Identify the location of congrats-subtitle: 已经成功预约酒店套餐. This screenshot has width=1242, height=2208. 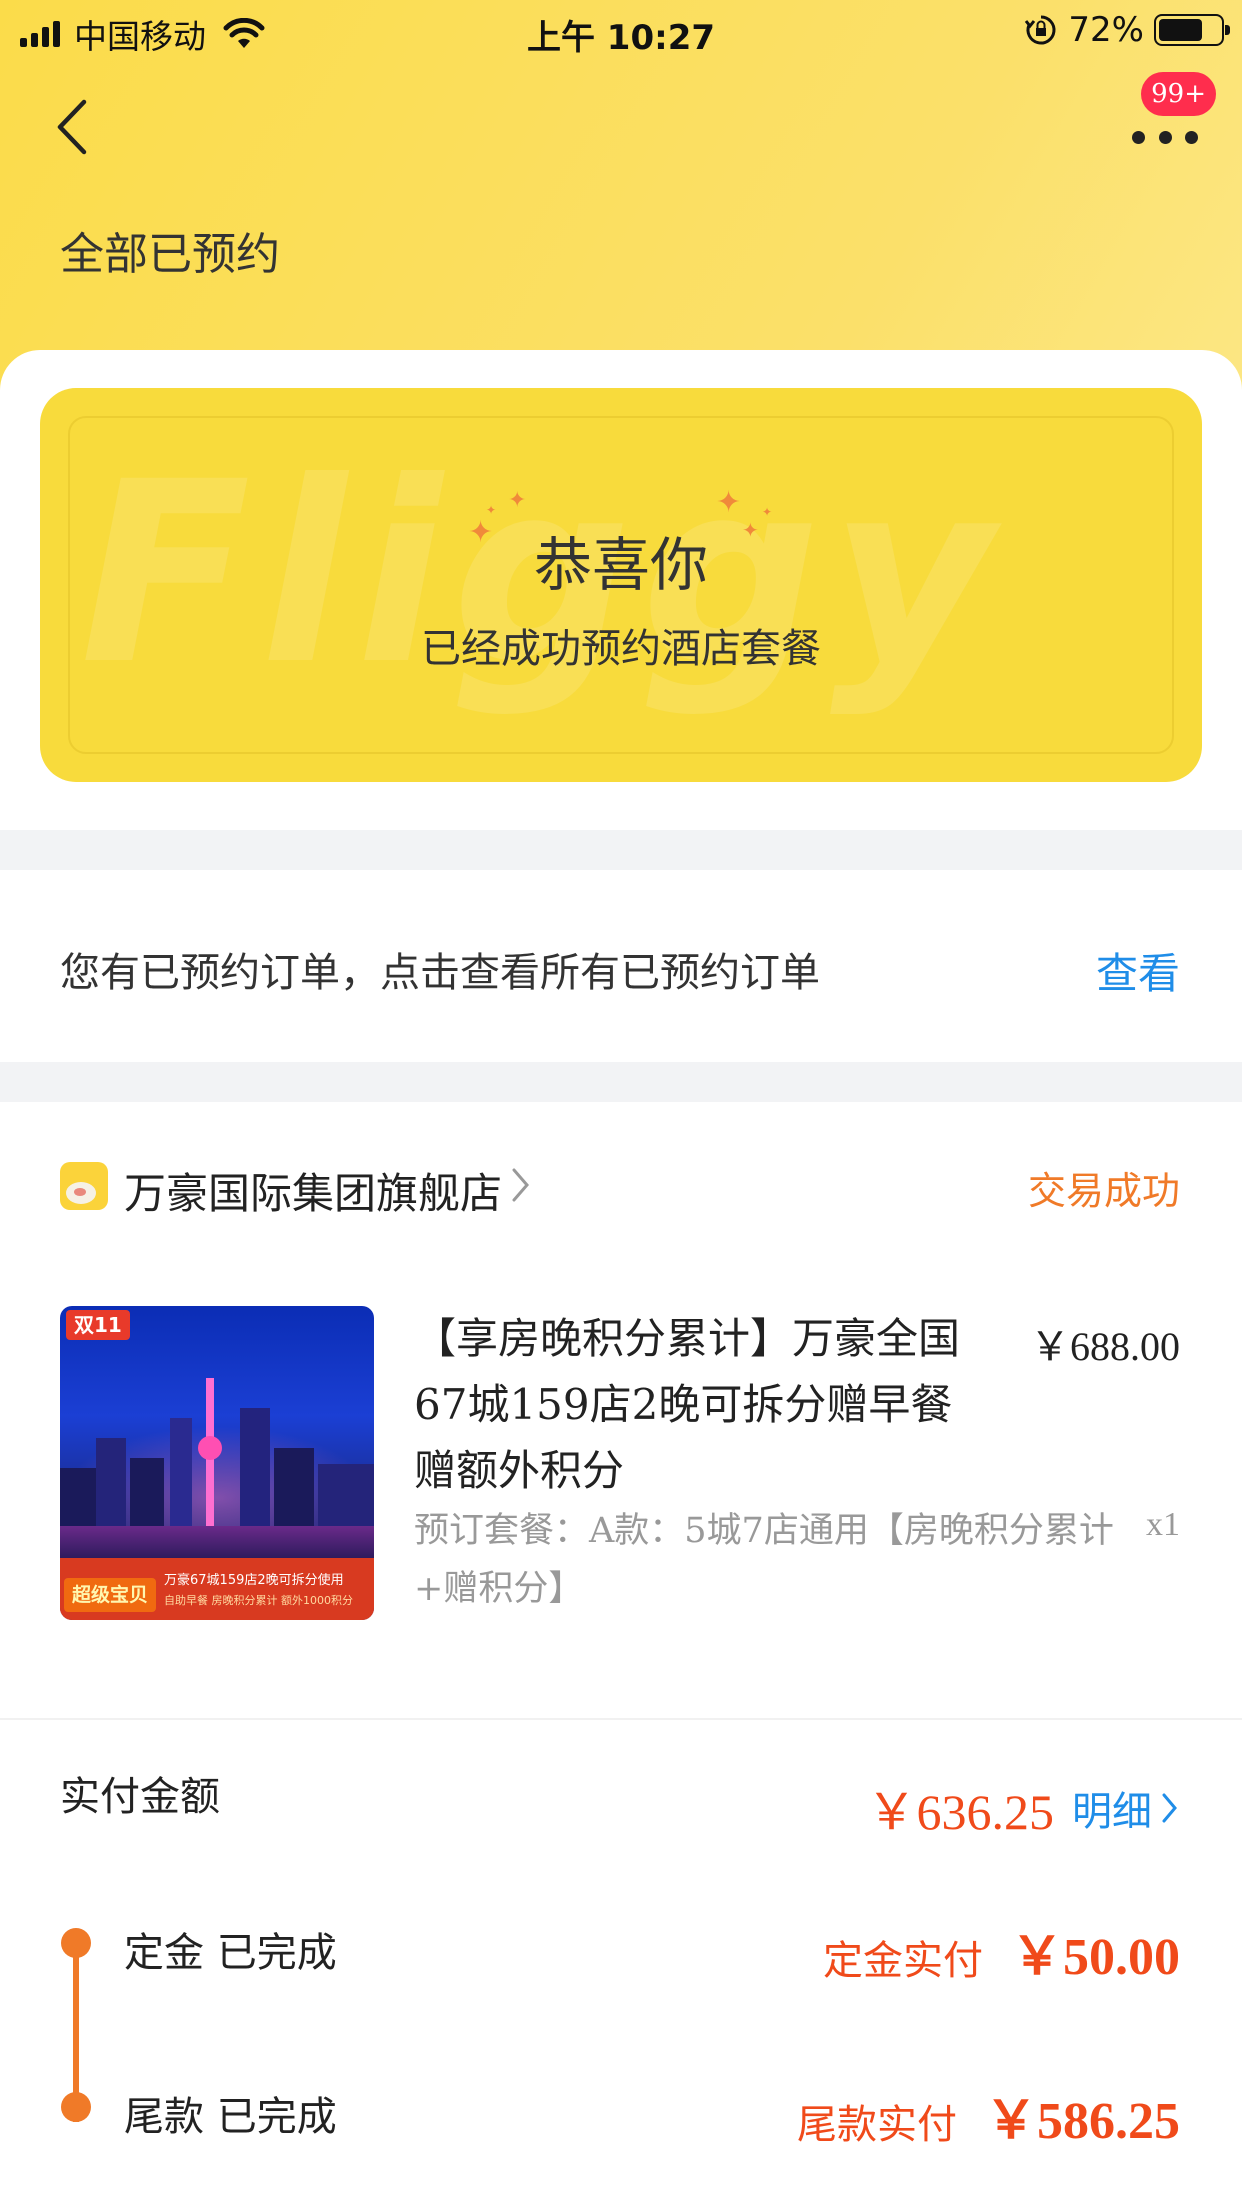
(621, 649).